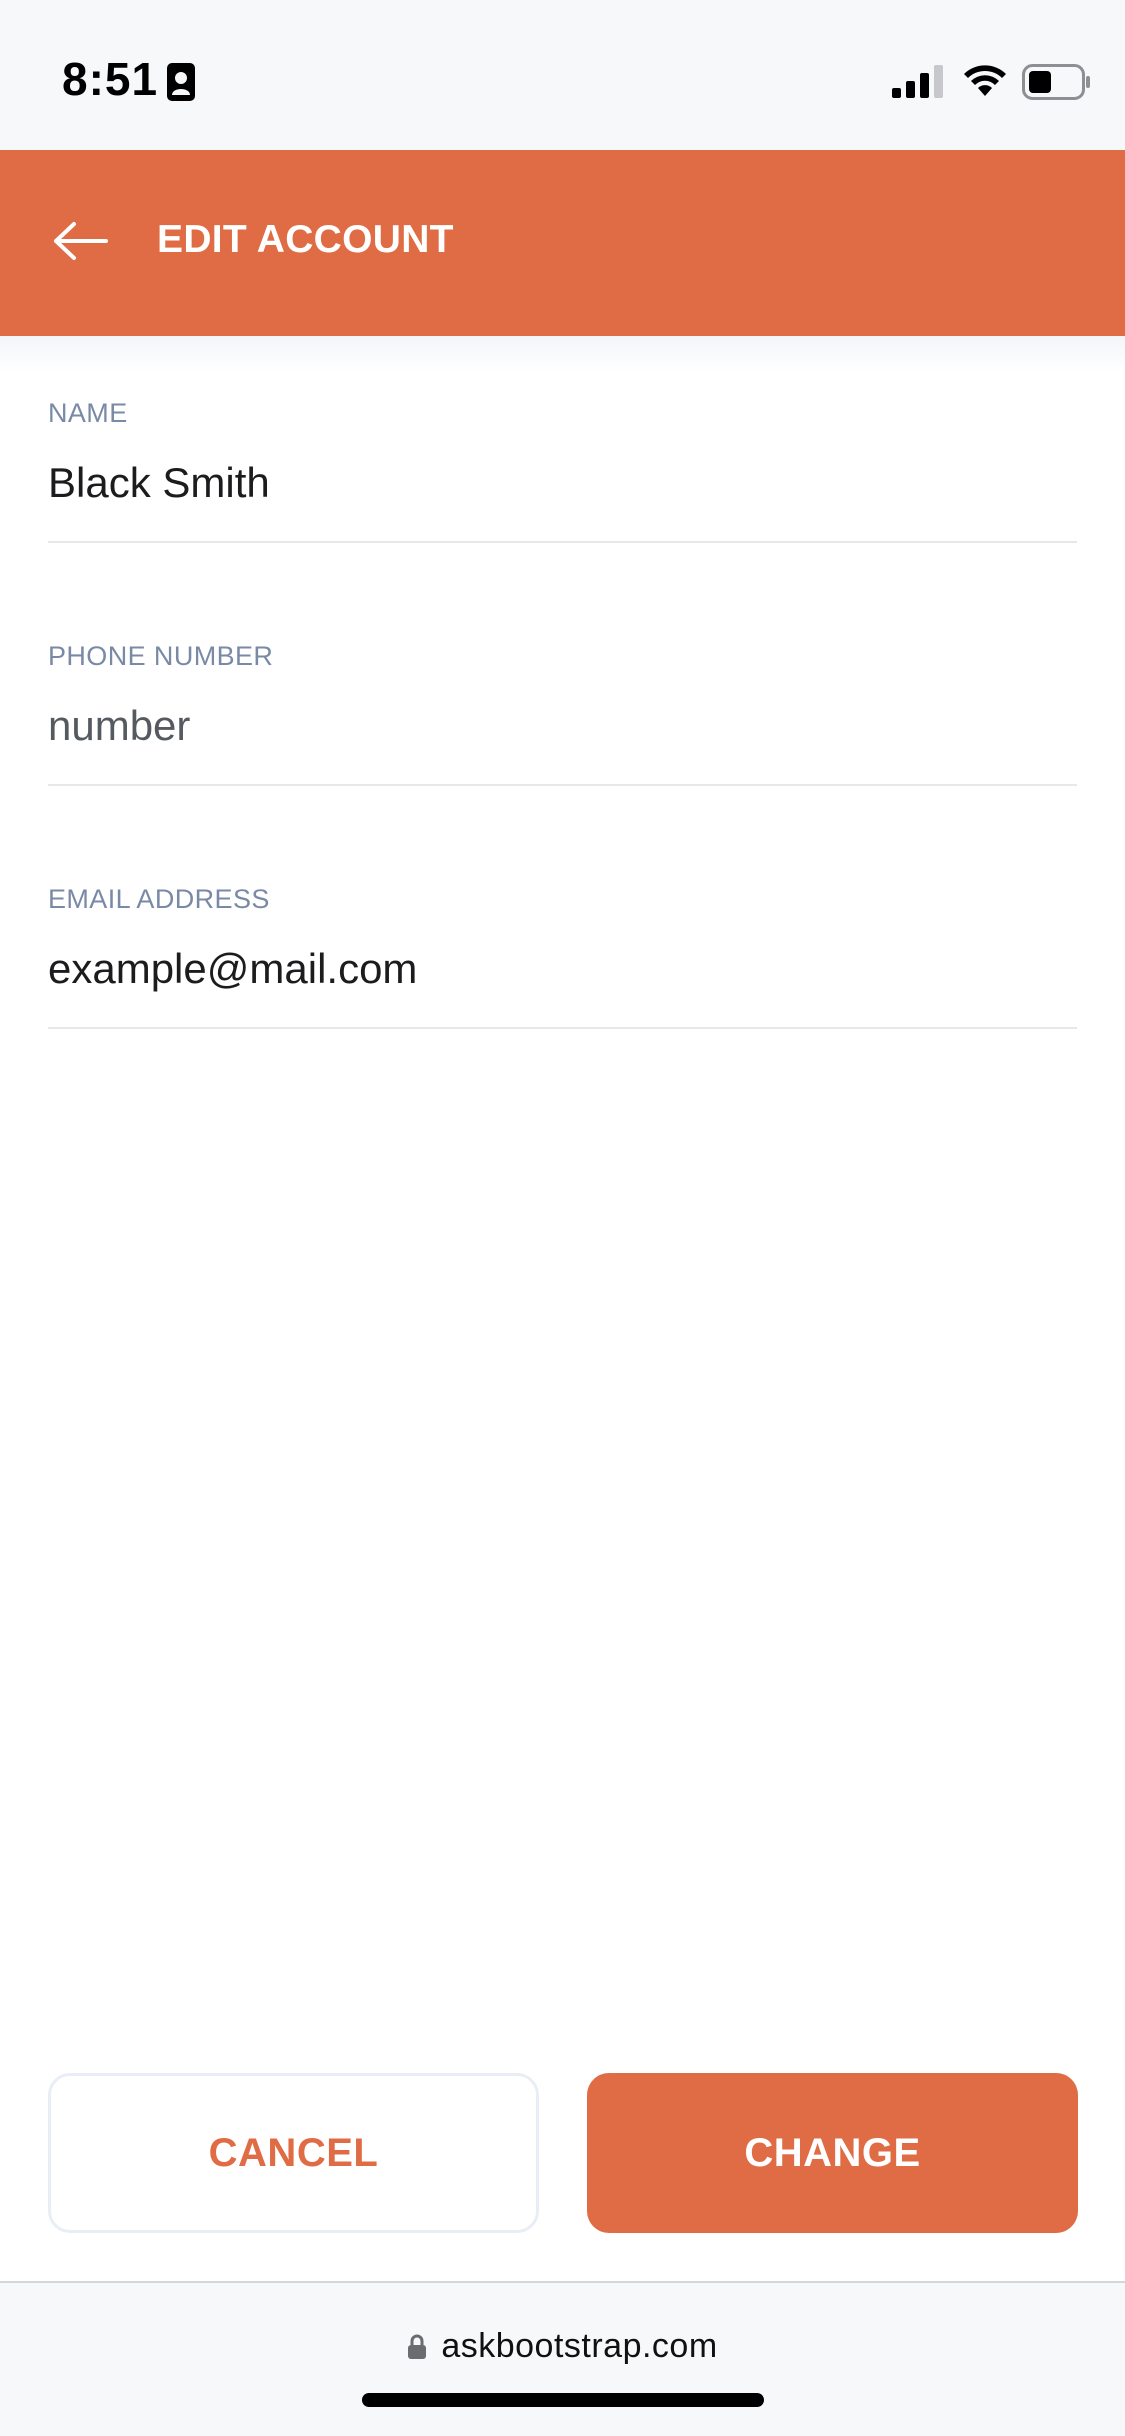  Describe the element at coordinates (562, 542) in the screenshot. I see `name-underline` at that location.